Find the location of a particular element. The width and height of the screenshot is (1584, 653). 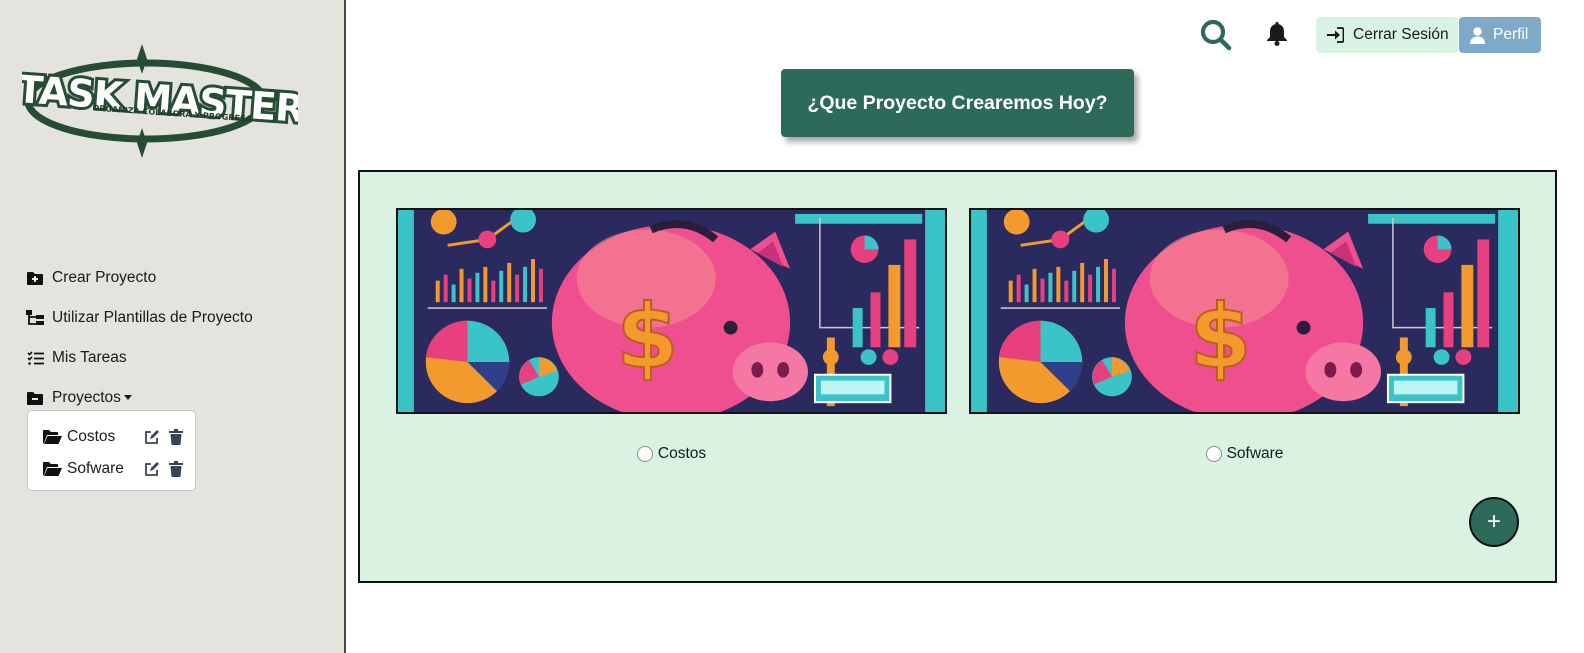

logout-button: Cerrar Sesión is located at coordinates (1387, 35).